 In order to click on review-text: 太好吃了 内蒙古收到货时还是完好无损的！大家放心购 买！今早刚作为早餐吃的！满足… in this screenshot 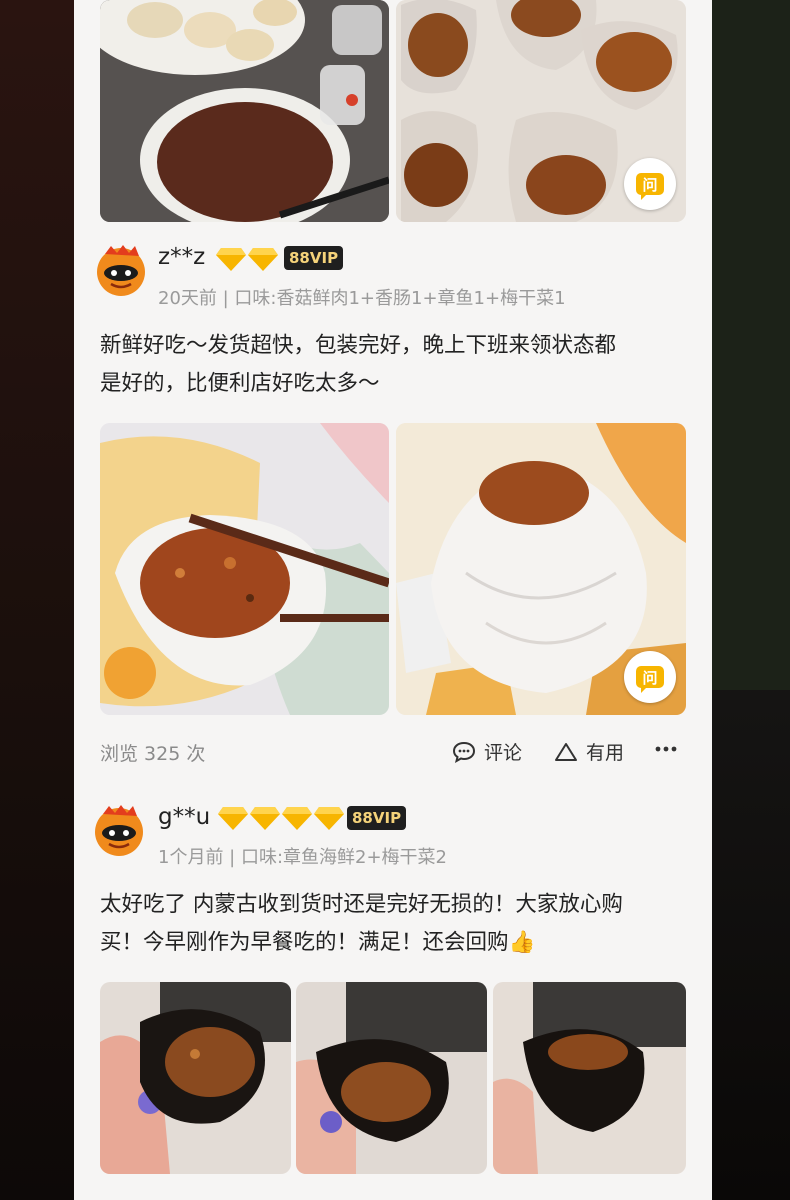, I will do `click(361, 923)`.